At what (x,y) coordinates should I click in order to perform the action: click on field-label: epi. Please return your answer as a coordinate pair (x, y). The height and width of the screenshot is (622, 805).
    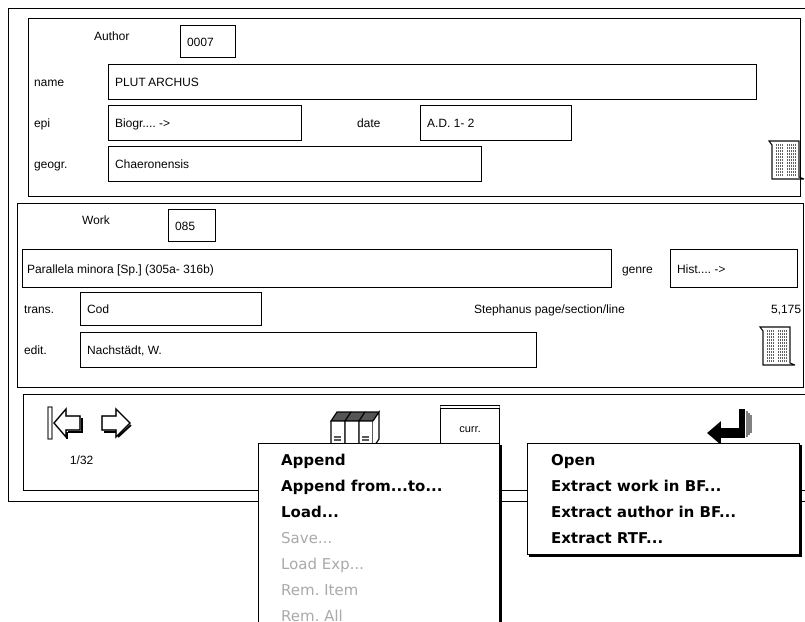
    Looking at the image, I should click on (43, 123).